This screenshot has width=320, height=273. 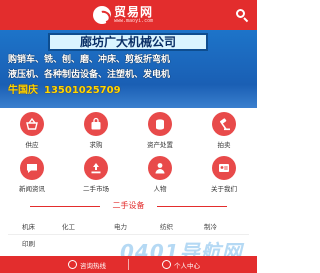 I want to click on hotline-label: 咨询热线, so click(x=93, y=265).